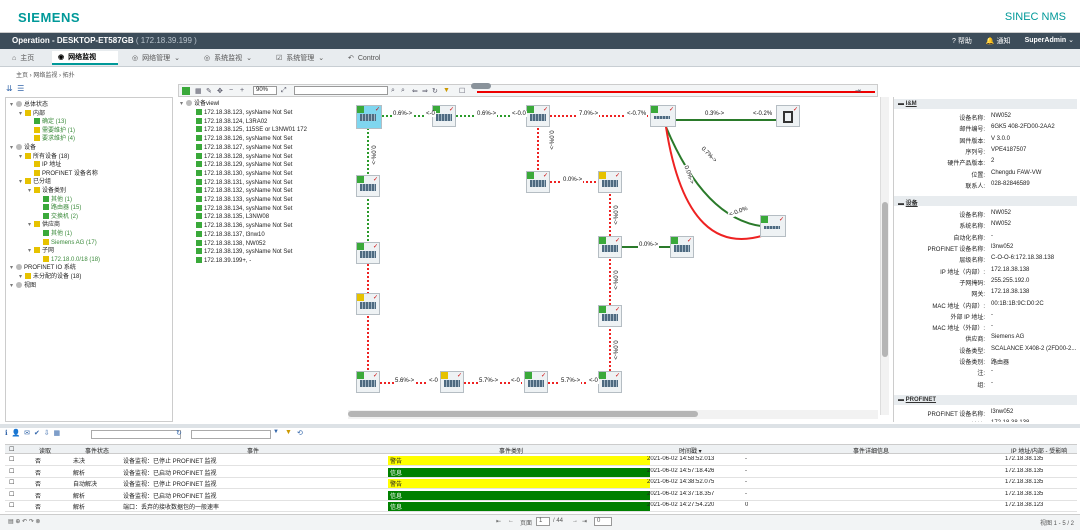  I want to click on device-list-item: 172.18.38.127, sysName Not Set, so click(244, 147).